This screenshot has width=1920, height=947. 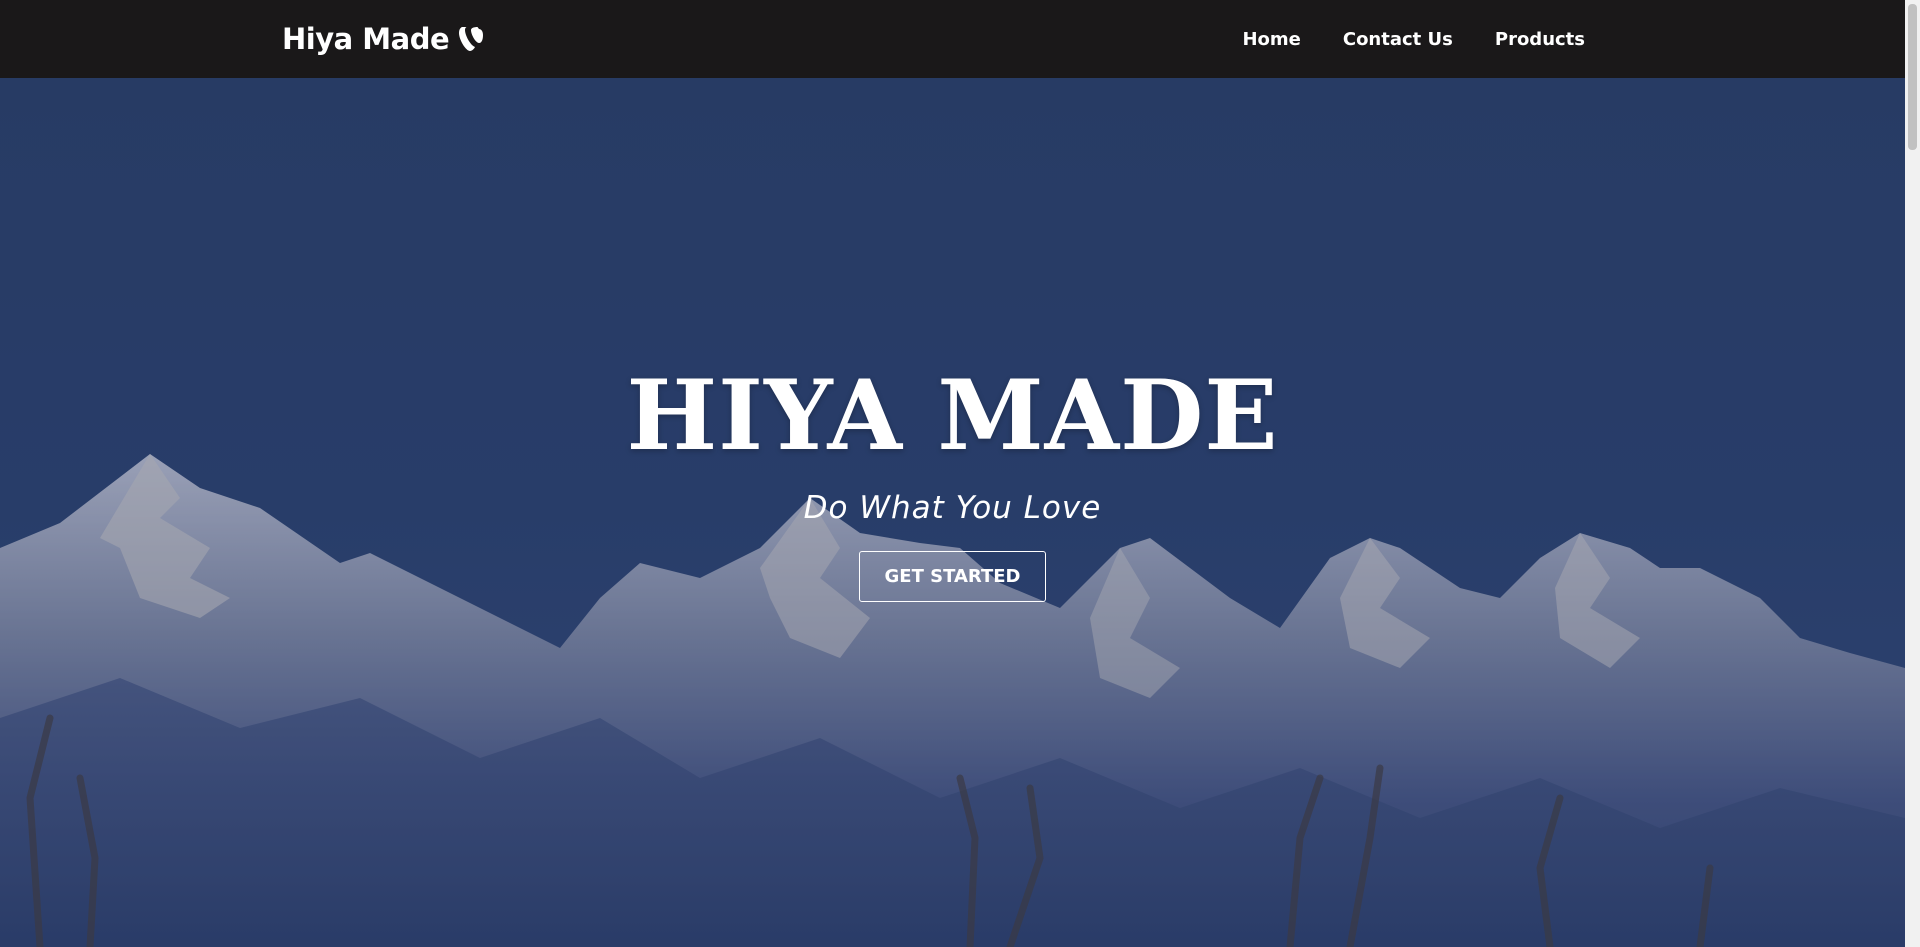 What do you see at coordinates (1912, 473) in the screenshot?
I see `page-scrollbar` at bounding box center [1912, 473].